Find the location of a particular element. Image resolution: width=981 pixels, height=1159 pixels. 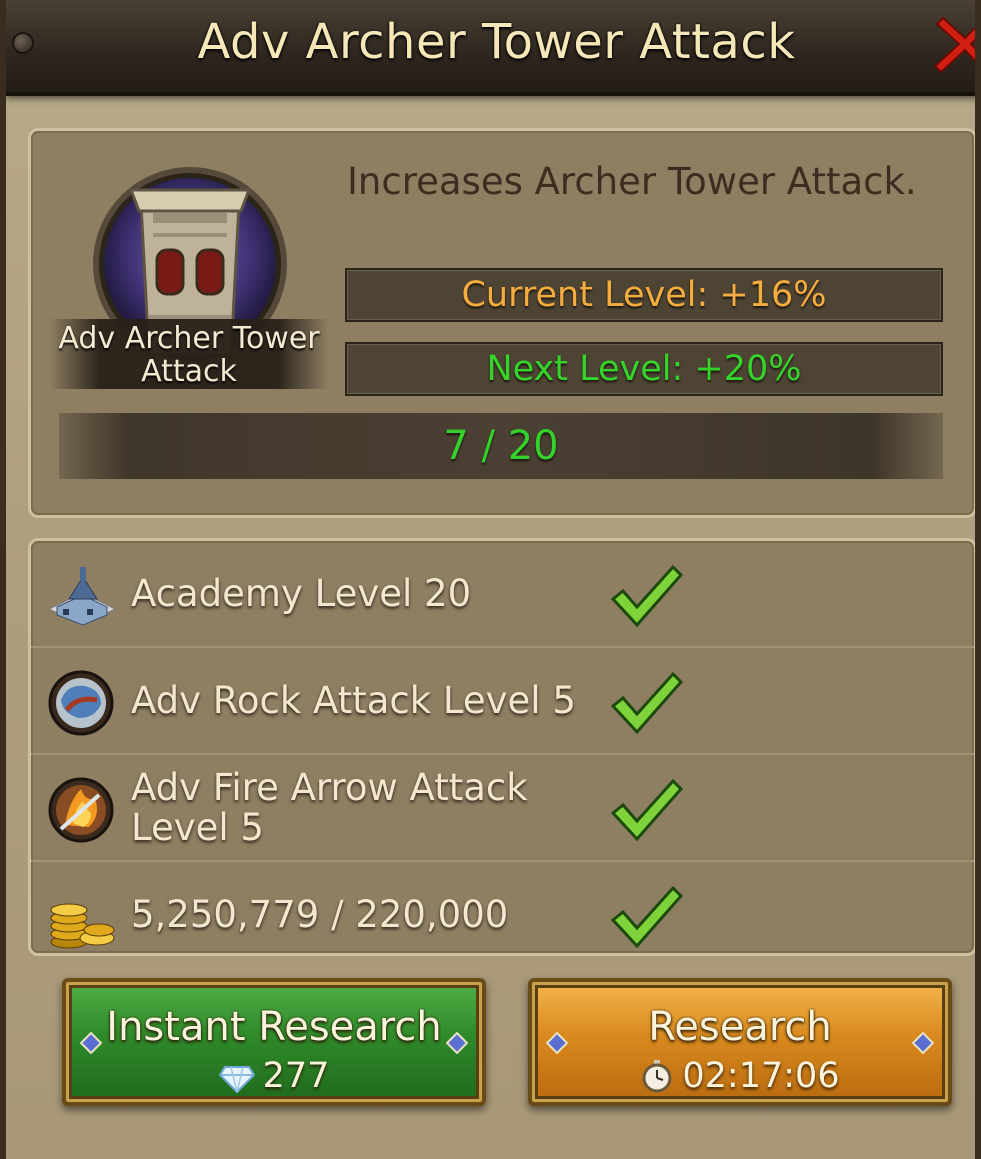

requirement-text: Academy Level 20 is located at coordinates (301, 593).